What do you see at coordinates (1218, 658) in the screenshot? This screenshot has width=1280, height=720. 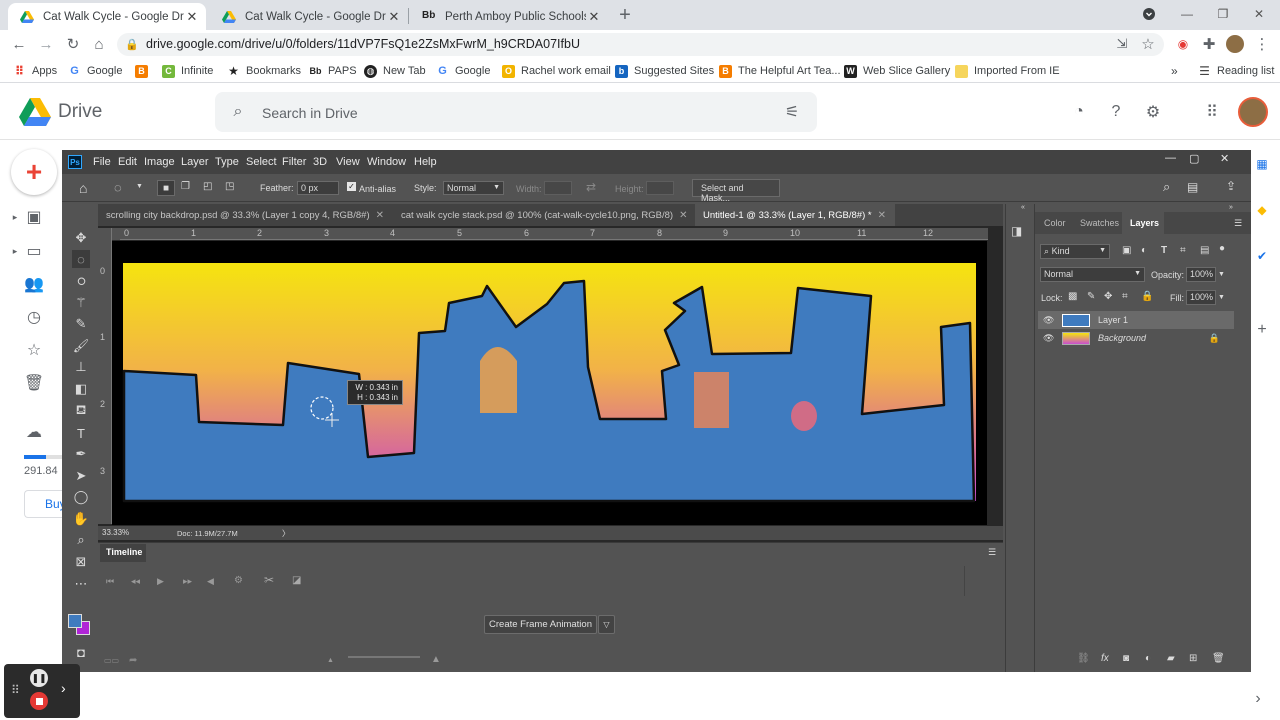 I see `delete-layer-icon: 🗑` at bounding box center [1218, 658].